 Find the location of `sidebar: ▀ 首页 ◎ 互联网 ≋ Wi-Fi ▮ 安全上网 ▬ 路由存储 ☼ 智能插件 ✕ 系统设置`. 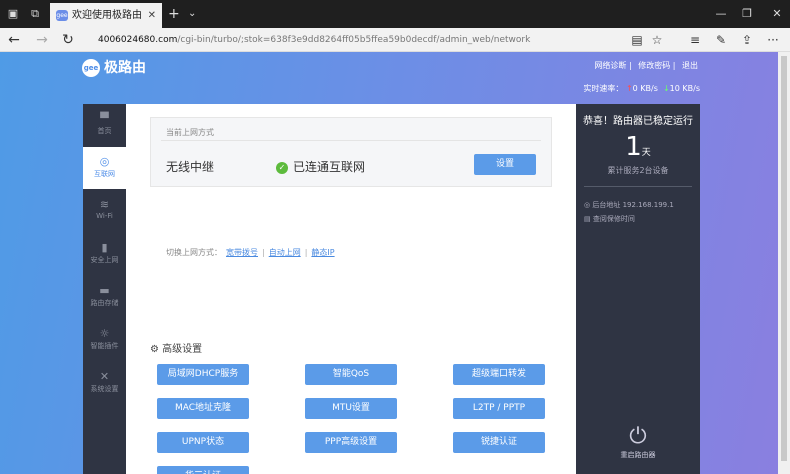

sidebar: ▀ 首页 ◎ 互联网 ≋ Wi-Fi ▮ 安全上网 ▬ 路由存储 ☼ 智能插件 ✕ 系统设置 is located at coordinates (104, 289).